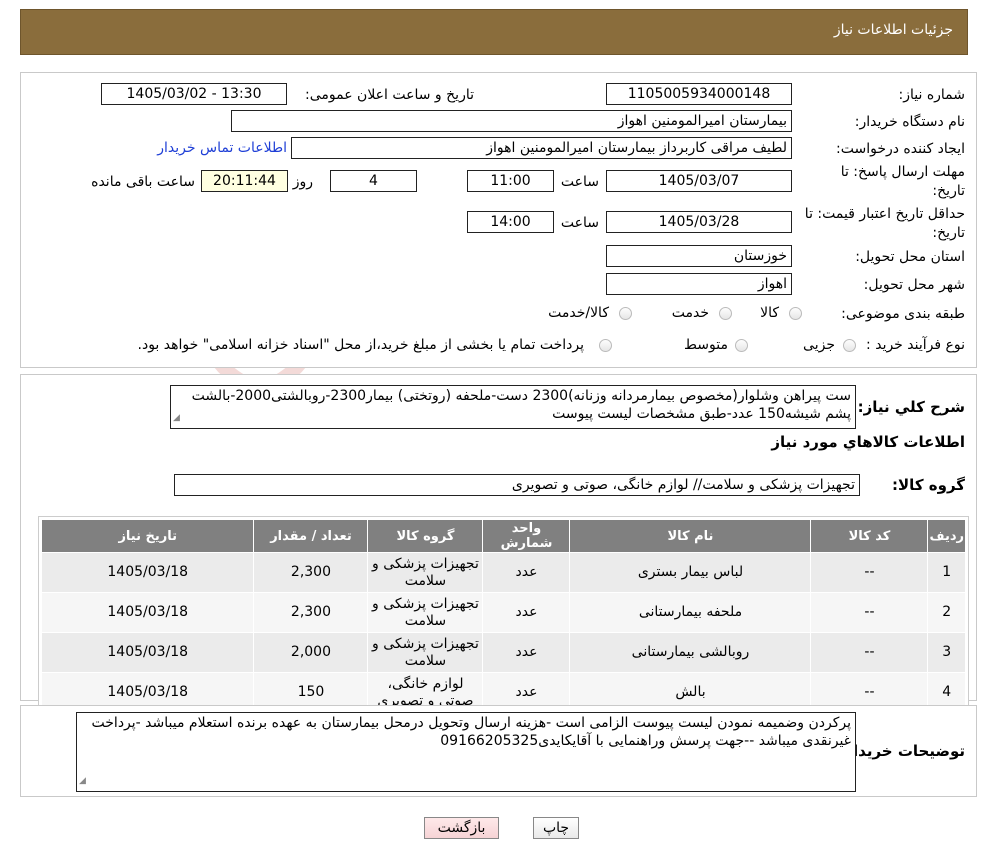 The image size is (985, 859). I want to click on province-field: خوزستان, so click(699, 256).